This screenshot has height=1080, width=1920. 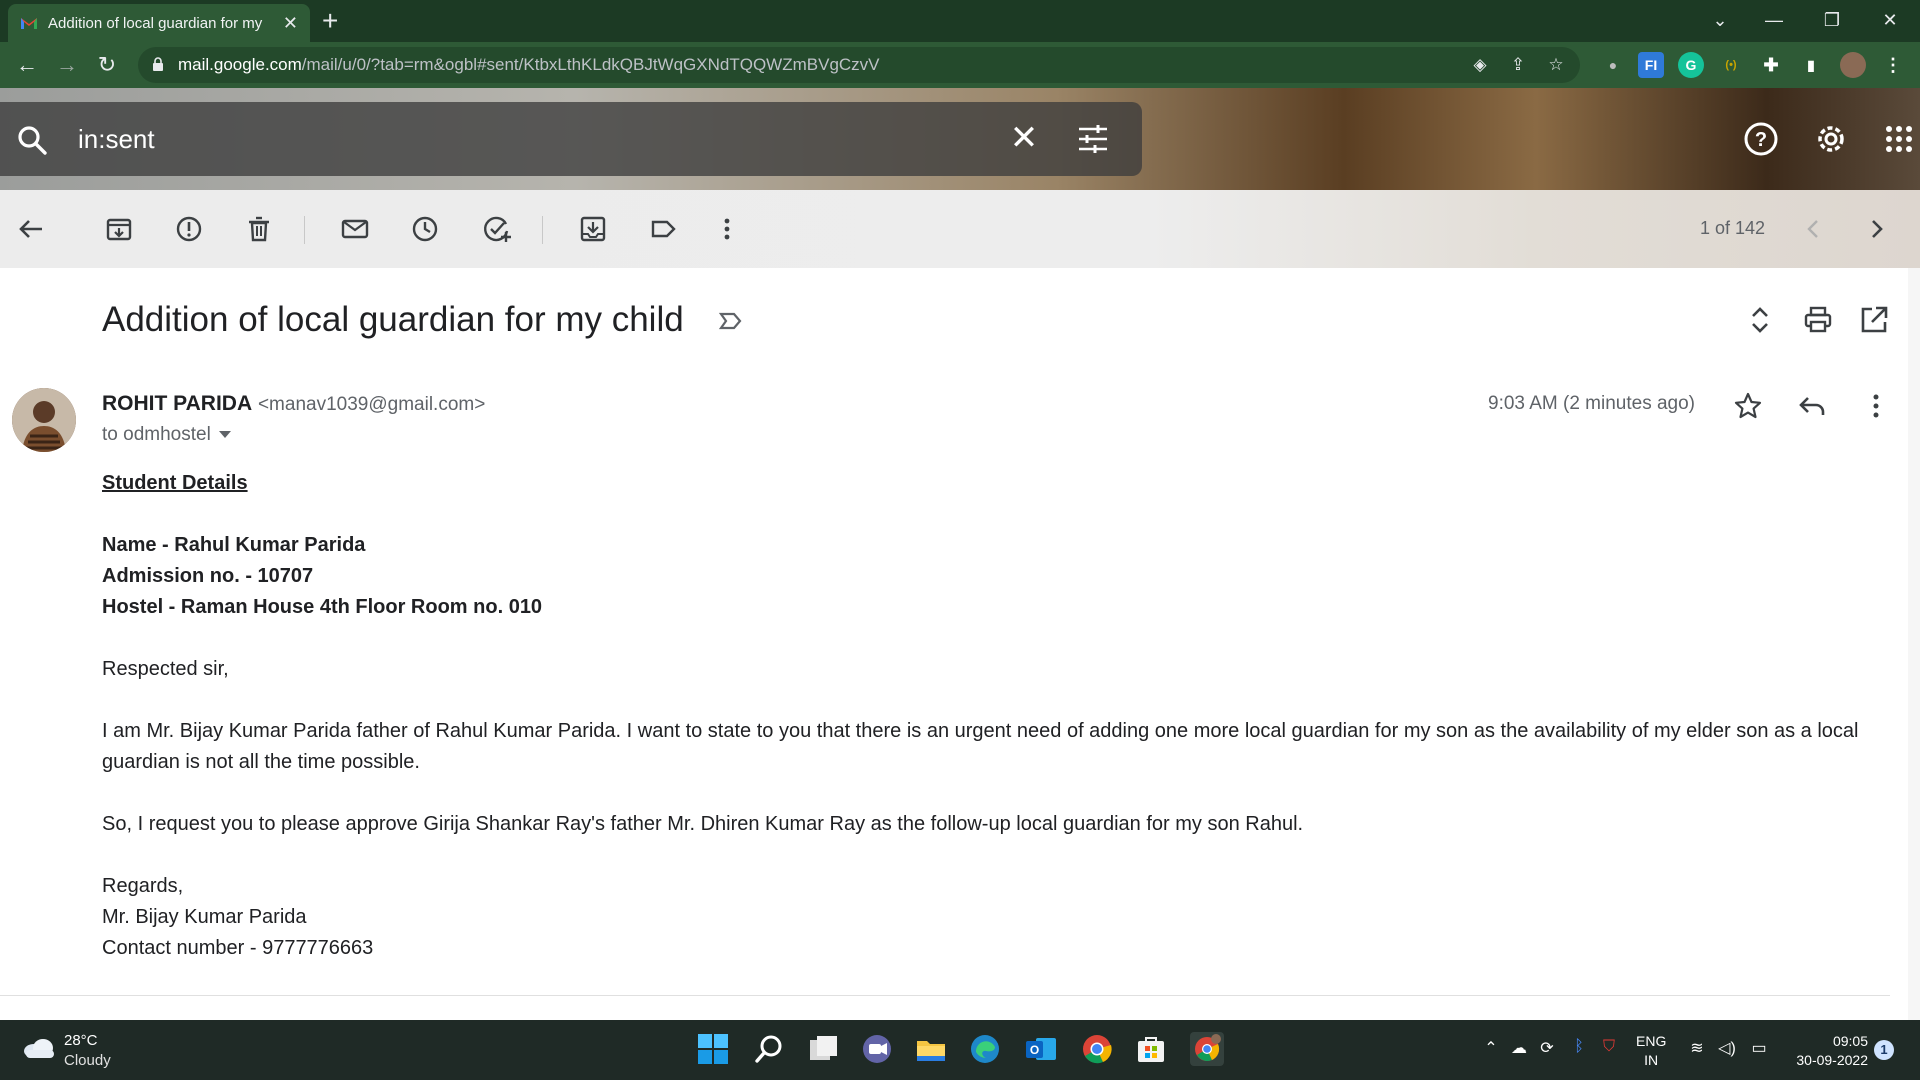 I want to click on side-panel-icon: ▮, so click(x=1811, y=65).